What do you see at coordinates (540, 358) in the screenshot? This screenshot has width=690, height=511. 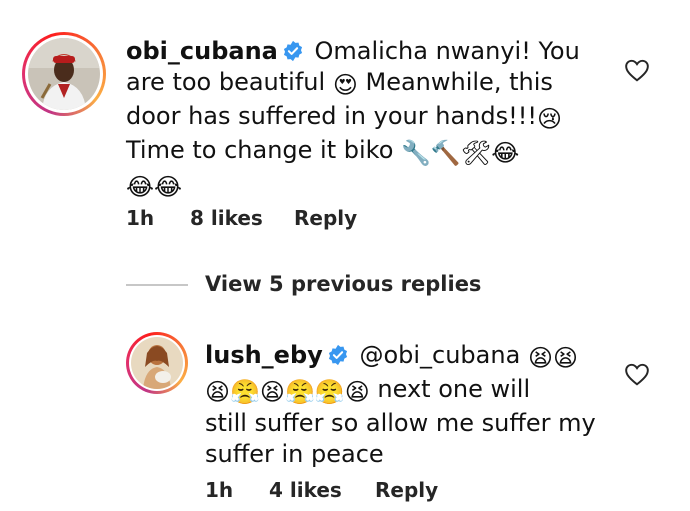 I see `sobbing-emoji-1: 😫` at bounding box center [540, 358].